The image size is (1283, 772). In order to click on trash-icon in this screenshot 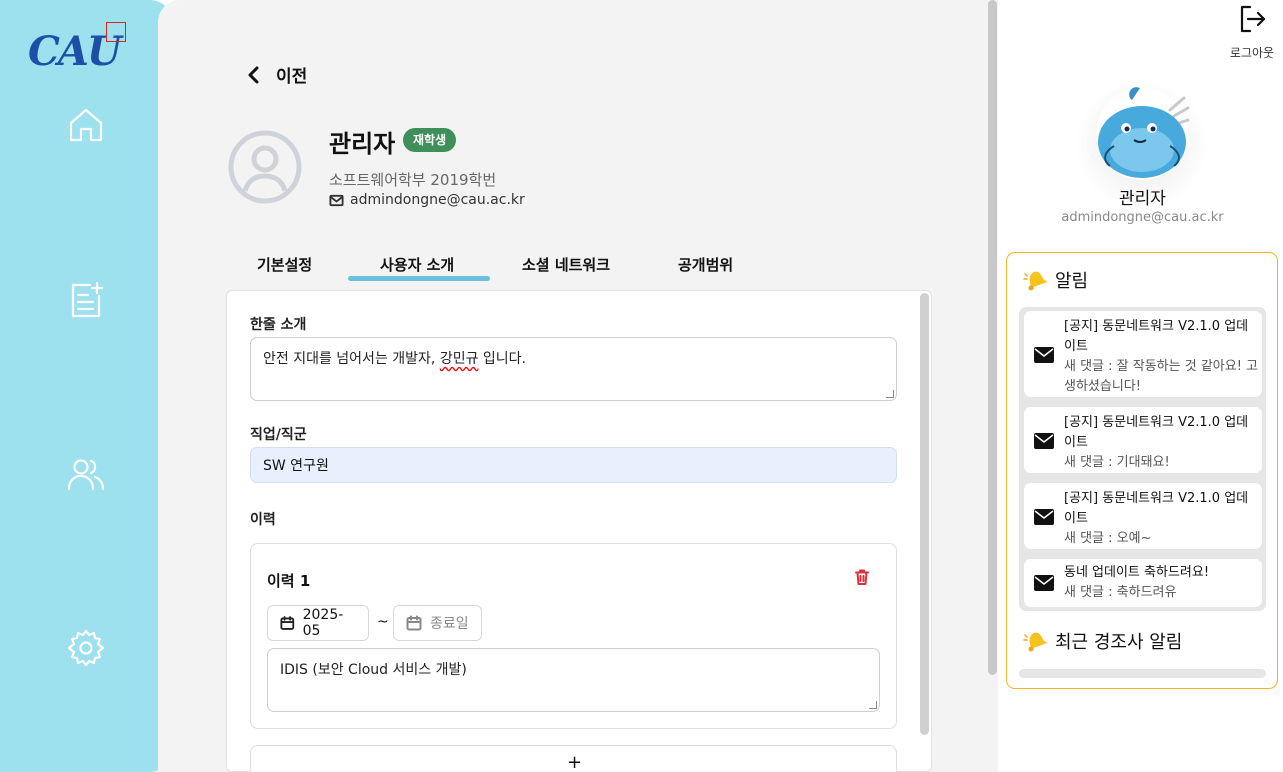, I will do `click(862, 577)`.